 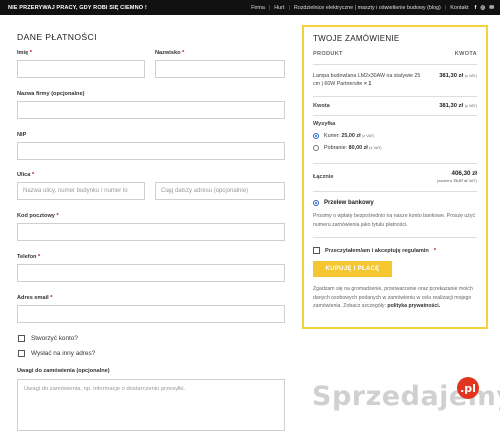 I want to click on total-vat-note: (zawiera 75,97 zł VAT), so click(x=456, y=181).